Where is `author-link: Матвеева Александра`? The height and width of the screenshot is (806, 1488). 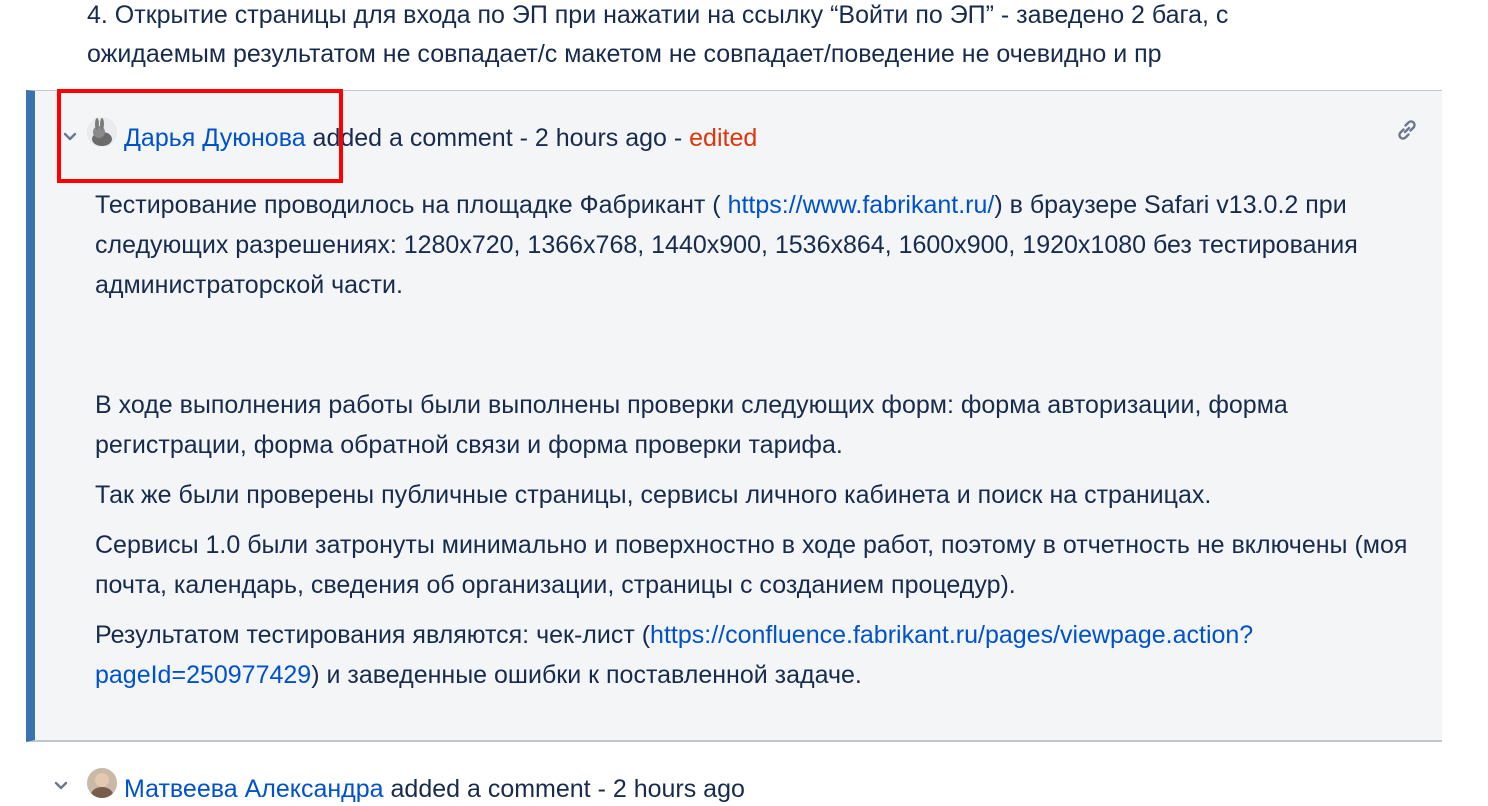
author-link: Матвеева Александра is located at coordinates (254, 789).